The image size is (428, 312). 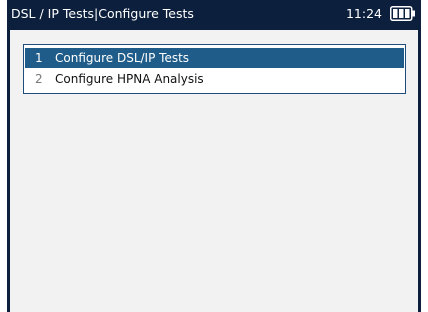 What do you see at coordinates (363, 13) in the screenshot?
I see `clock: 11:24` at bounding box center [363, 13].